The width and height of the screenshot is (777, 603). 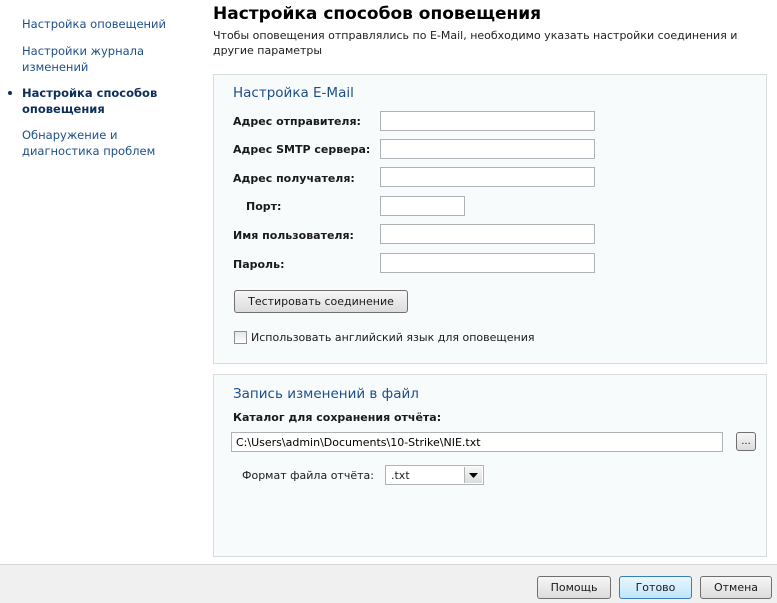 What do you see at coordinates (434, 475) in the screenshot?
I see `format-select: .txt` at bounding box center [434, 475].